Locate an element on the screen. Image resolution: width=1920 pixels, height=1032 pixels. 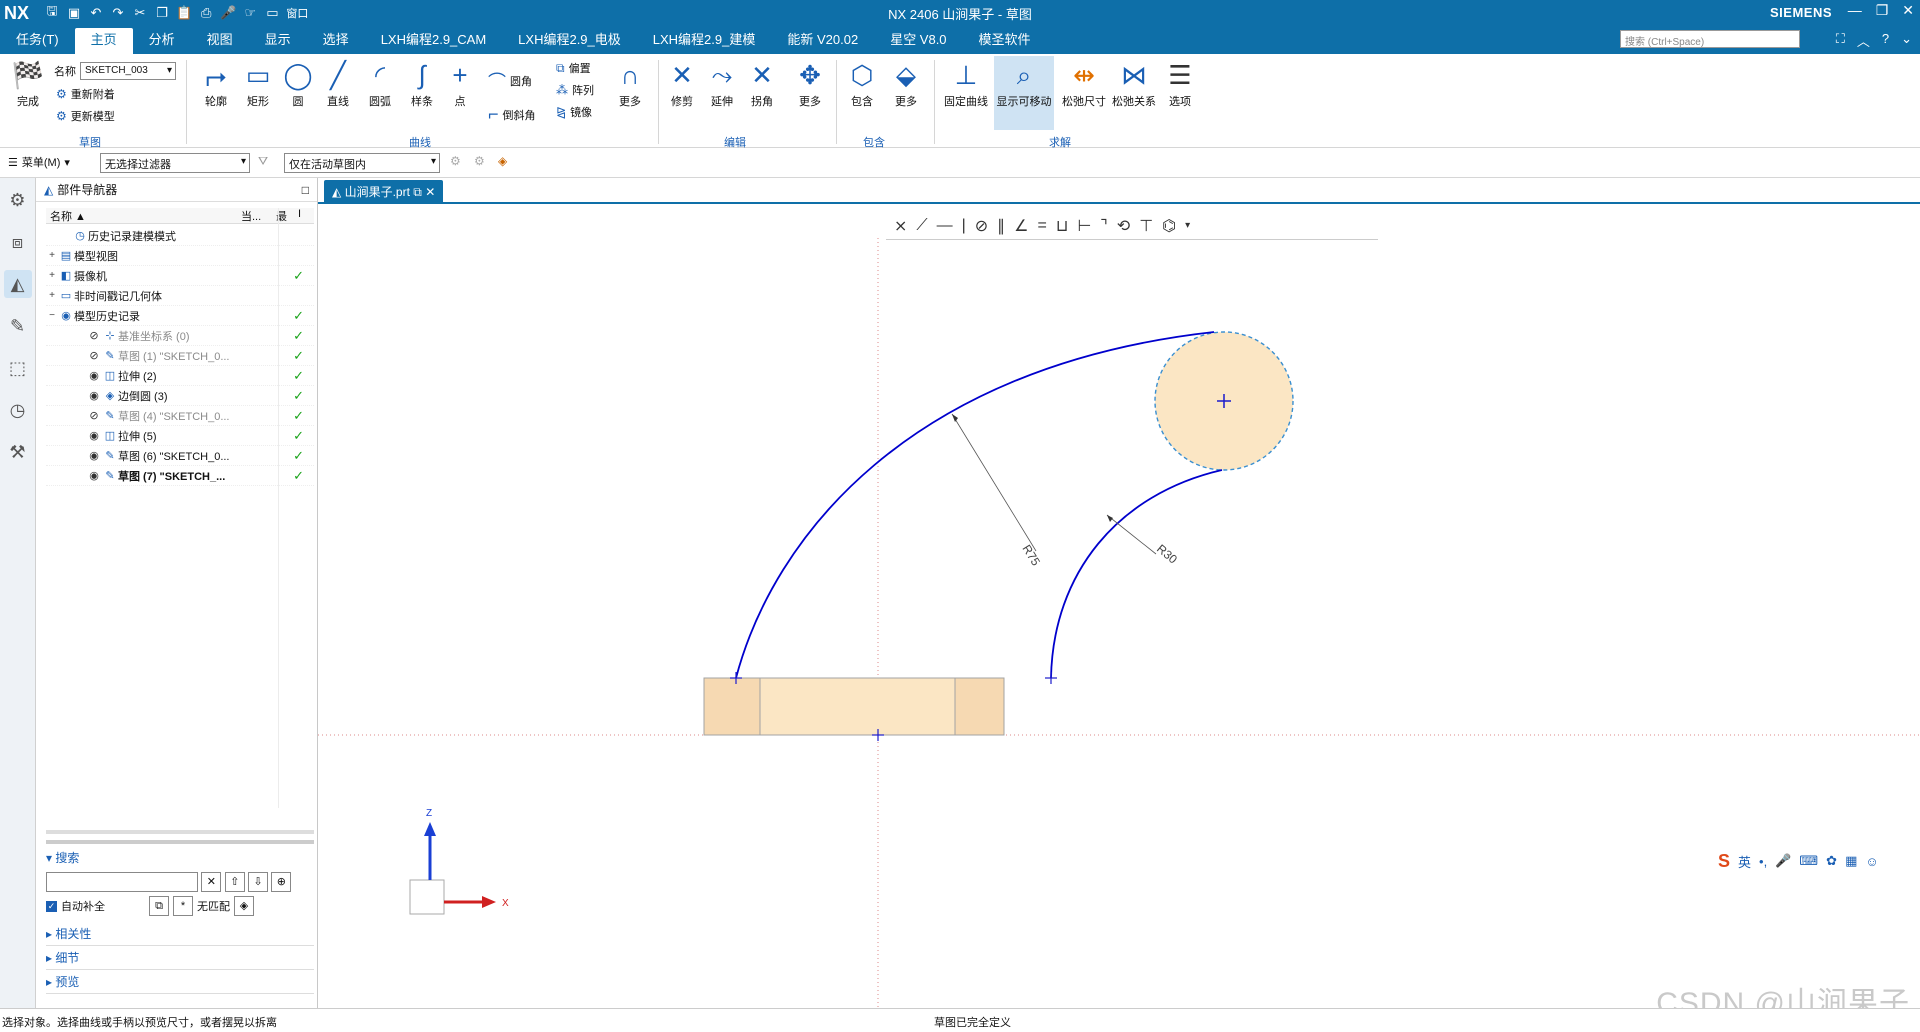
cut-icon: ✂ is located at coordinates (140, 13).